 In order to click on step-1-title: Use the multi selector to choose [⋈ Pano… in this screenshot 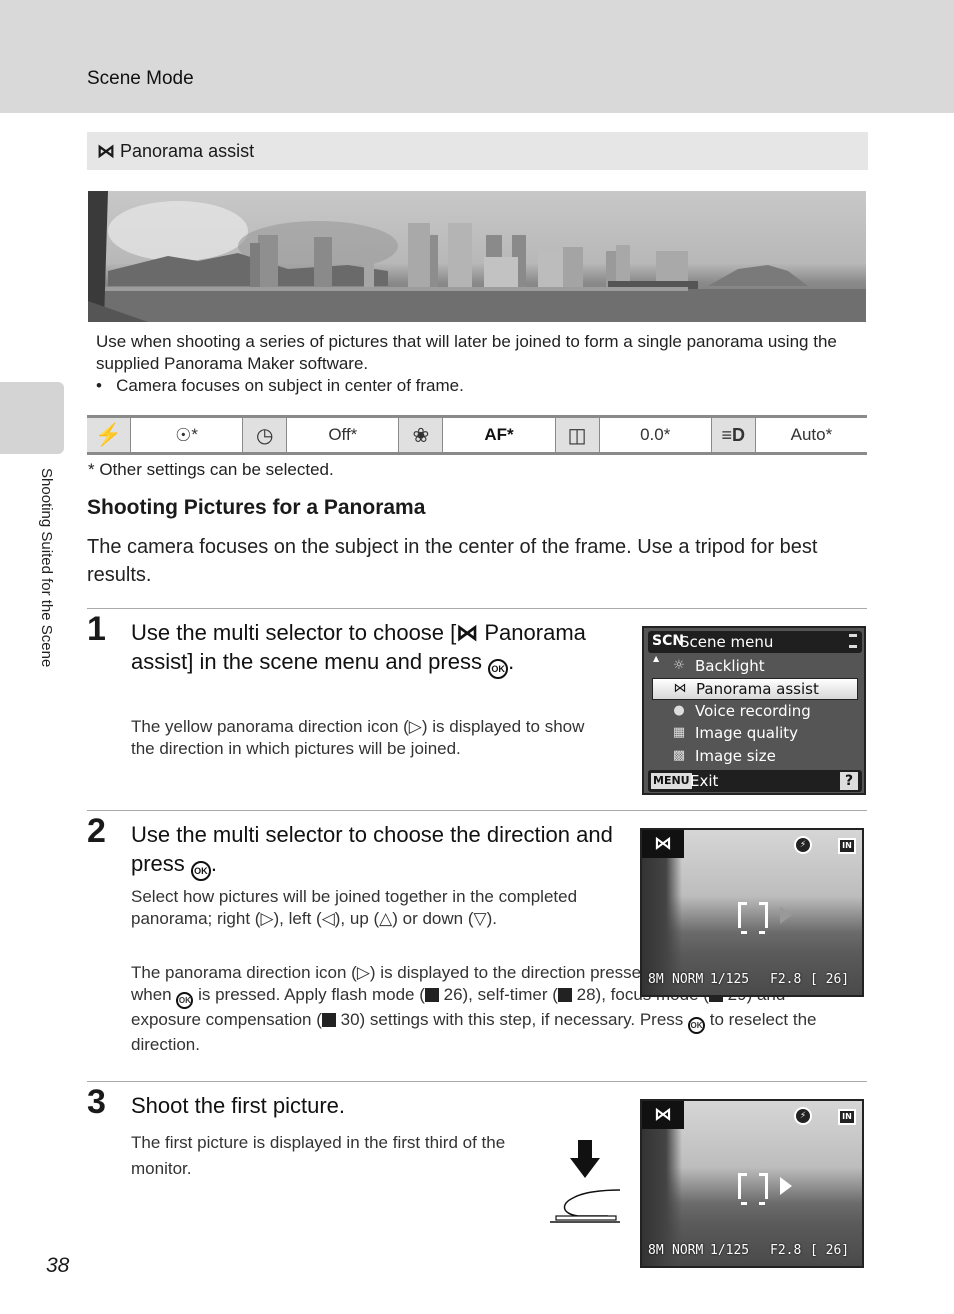, I will do `click(376, 648)`.